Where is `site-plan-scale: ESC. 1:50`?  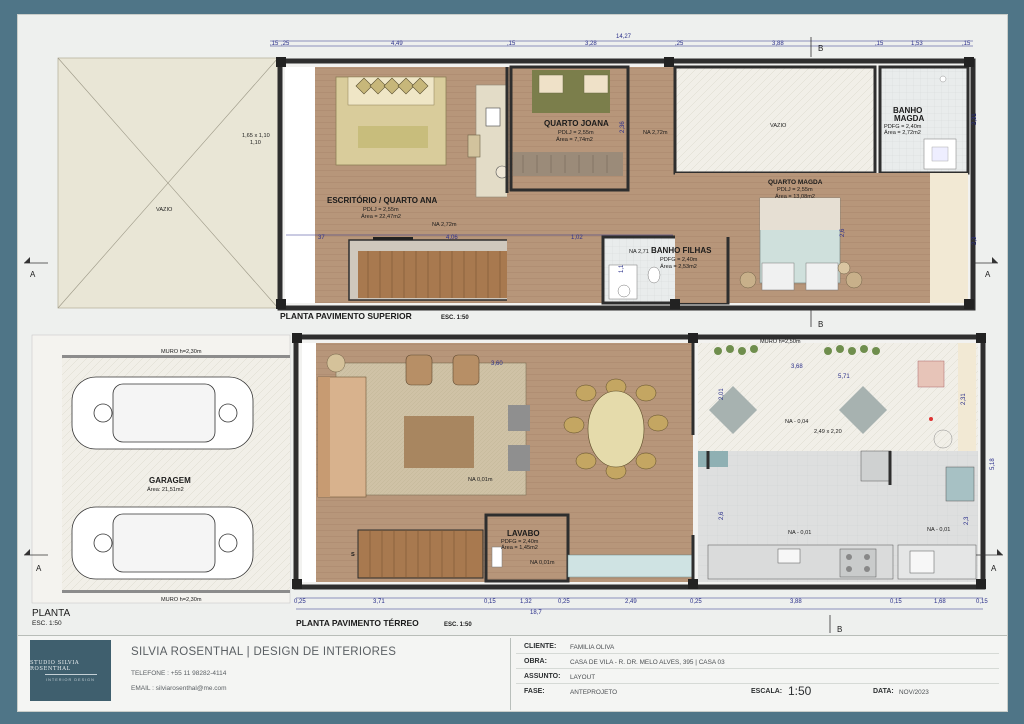 site-plan-scale: ESC. 1:50 is located at coordinates (47, 623).